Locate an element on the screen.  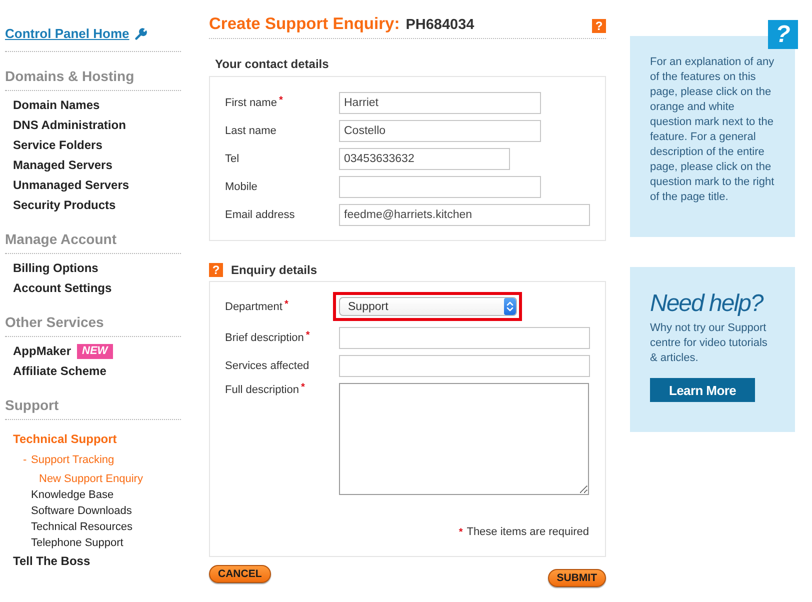
sidebar-link: Tell The Boss is located at coordinates (51, 561).